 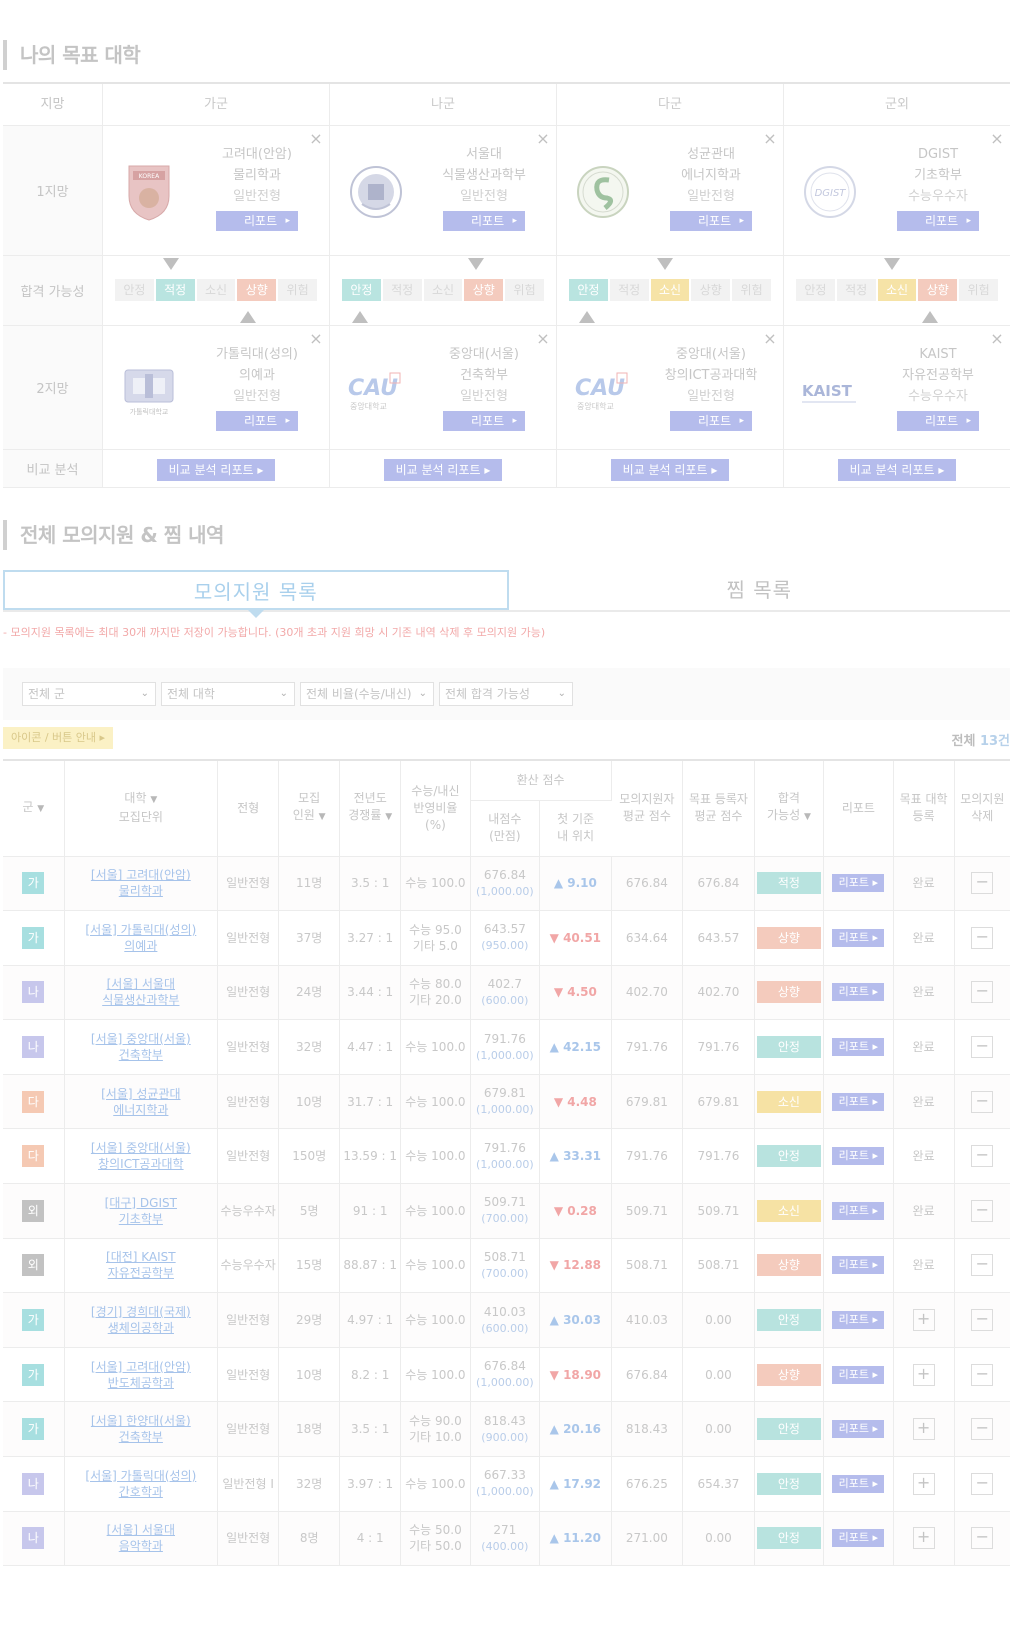 I want to click on dept-link: 반도체공학과, so click(x=141, y=1383).